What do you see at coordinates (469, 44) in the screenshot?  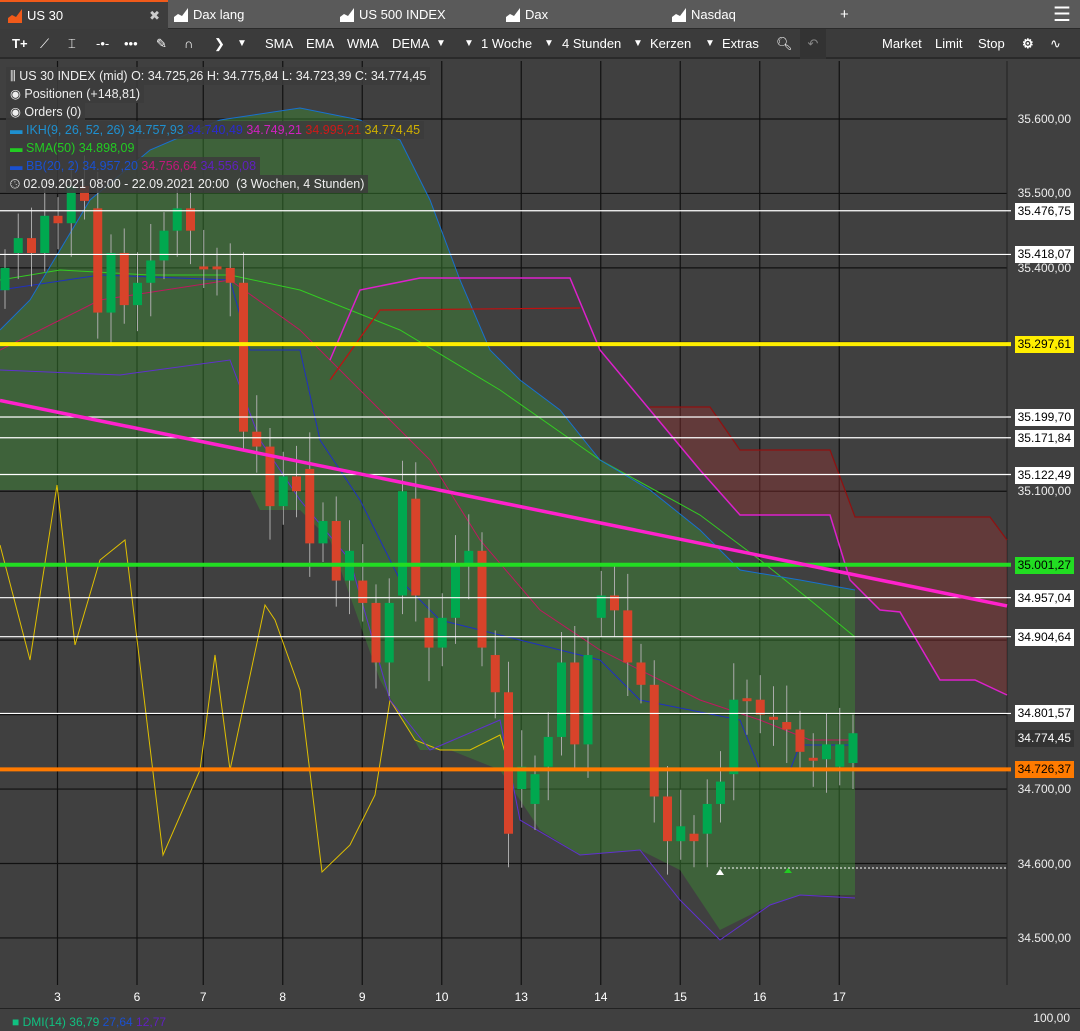 I see `period-dropdown-icon: ▼` at bounding box center [469, 44].